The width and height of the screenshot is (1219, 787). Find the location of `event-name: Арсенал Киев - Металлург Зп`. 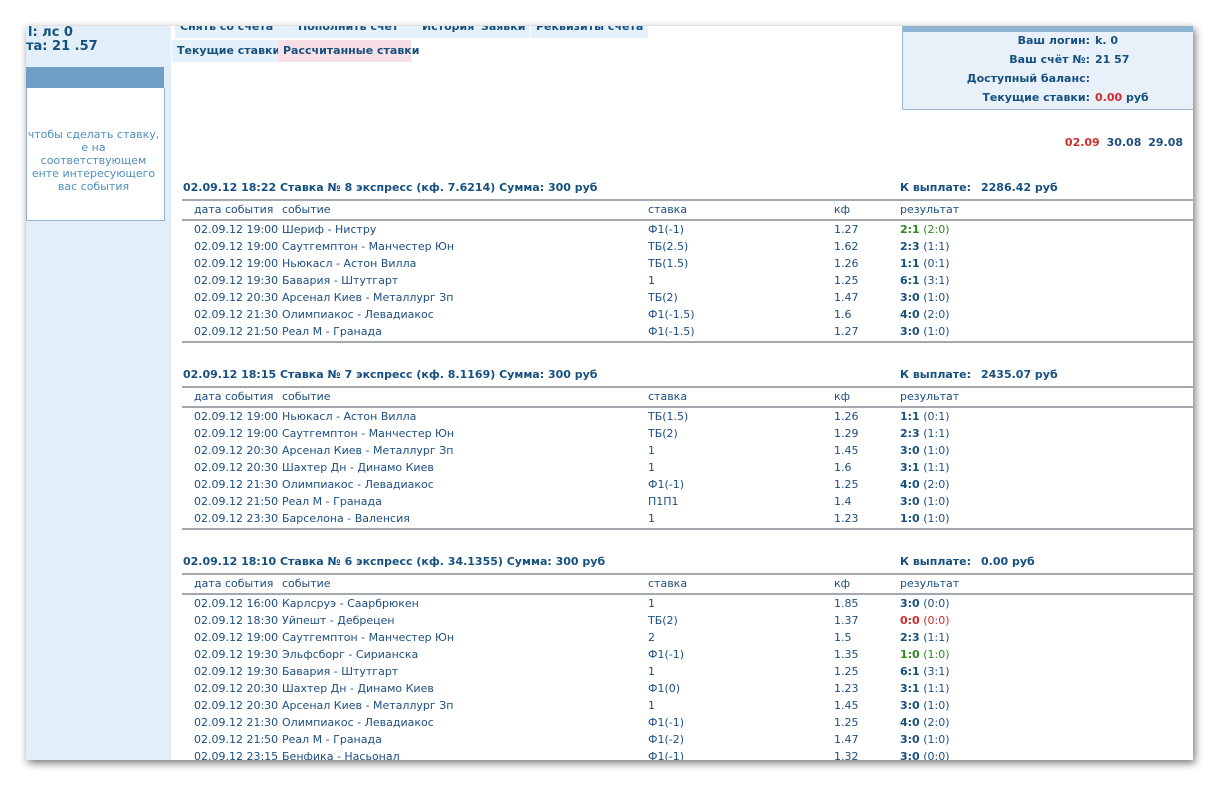

event-name: Арсенал Киев - Металлург Зп is located at coordinates (368, 705).